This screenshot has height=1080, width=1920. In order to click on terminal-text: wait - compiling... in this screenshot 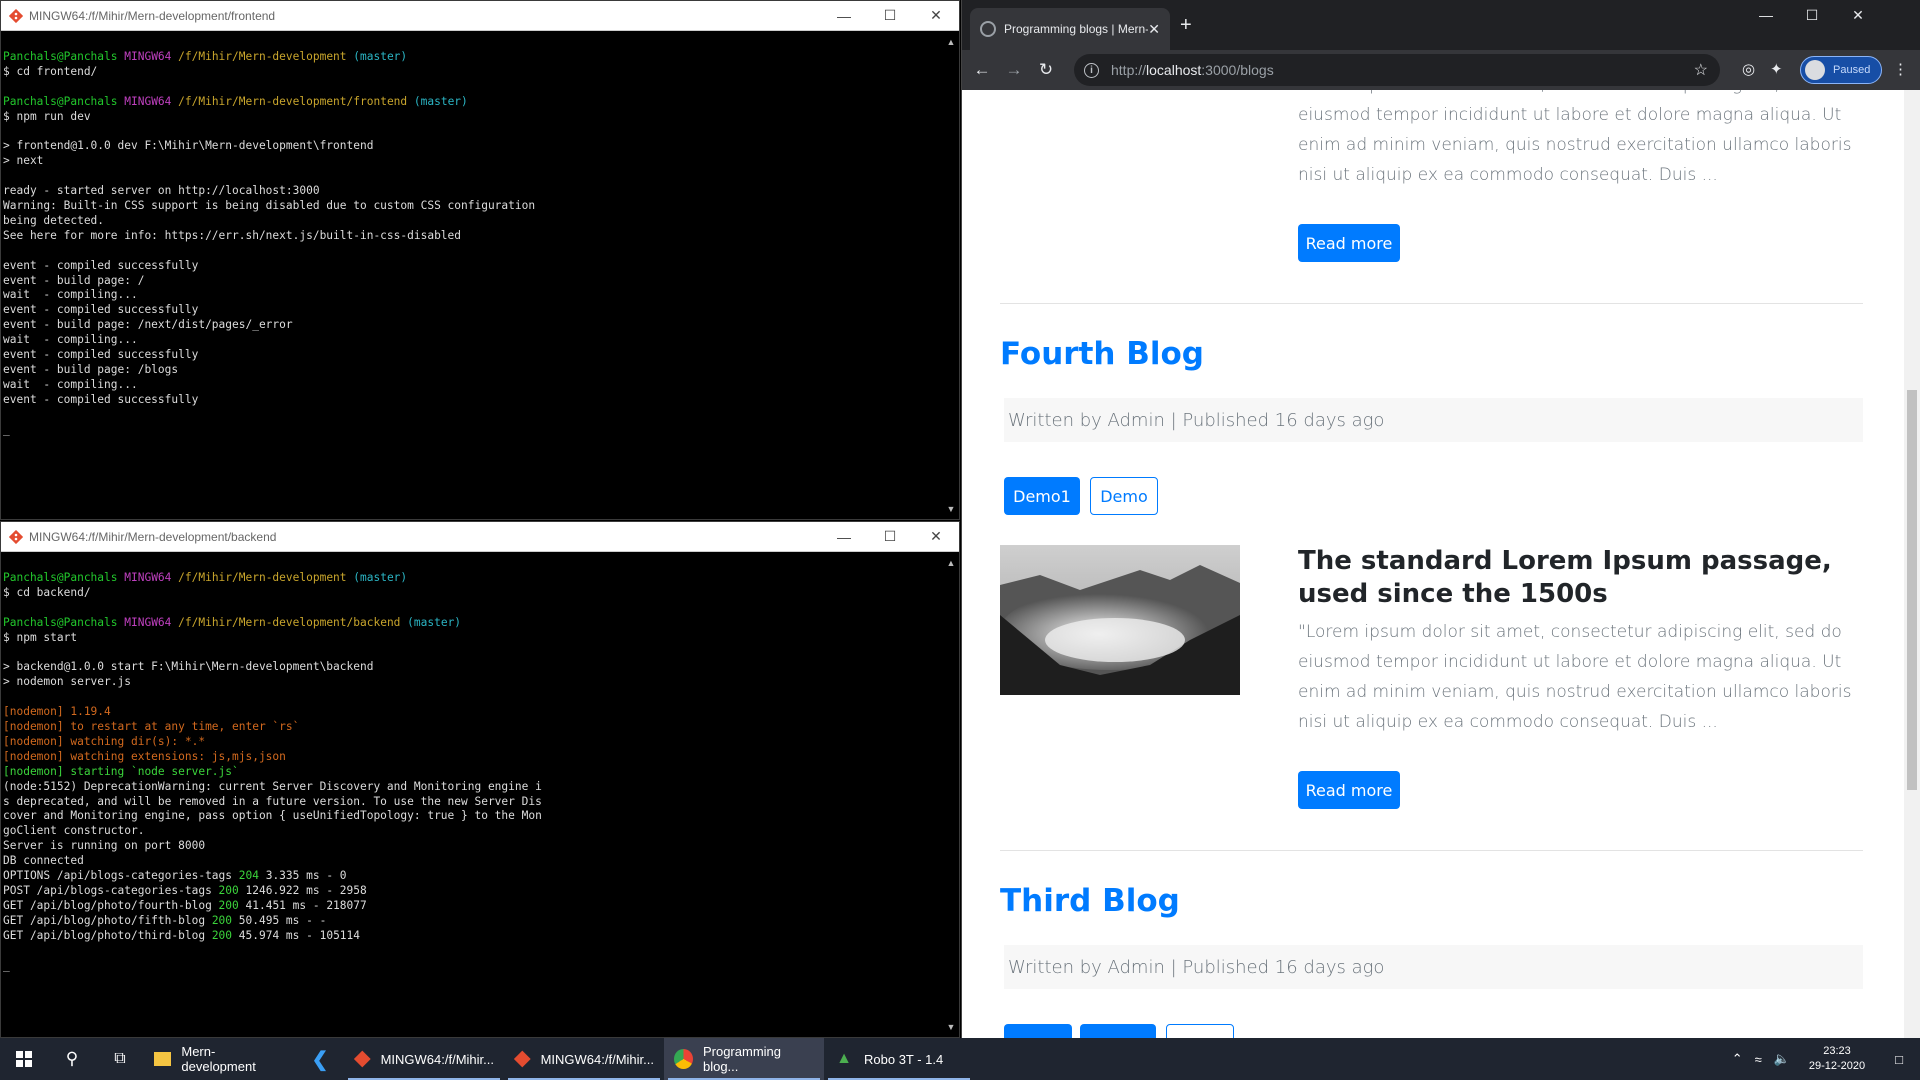, I will do `click(70, 384)`.